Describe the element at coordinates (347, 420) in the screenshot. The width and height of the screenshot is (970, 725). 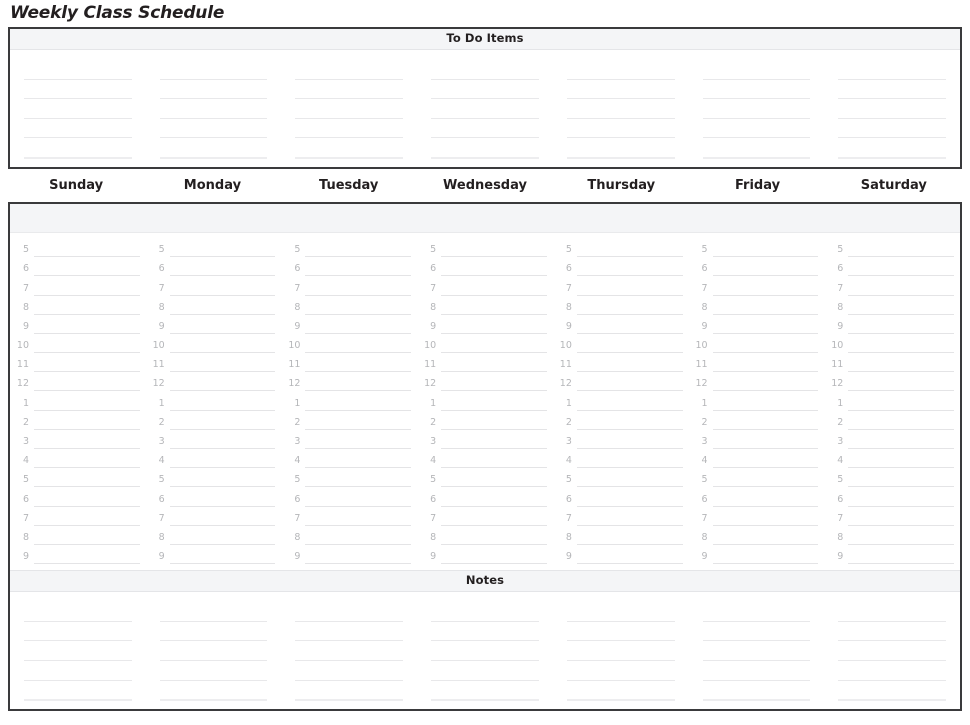
I see `schedule-hour-row: 2` at that location.